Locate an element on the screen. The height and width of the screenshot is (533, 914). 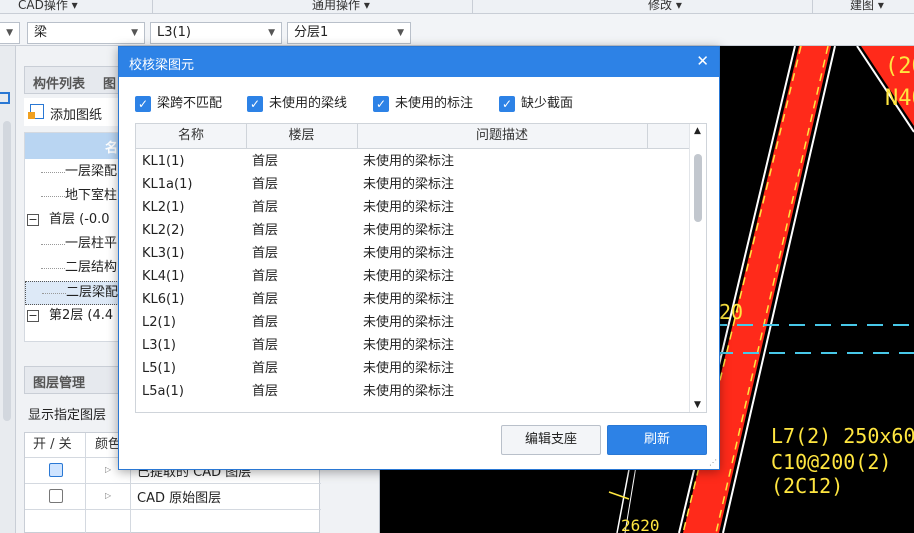
tree-group: − 第2层 (4.4 is located at coordinates (73, 317).